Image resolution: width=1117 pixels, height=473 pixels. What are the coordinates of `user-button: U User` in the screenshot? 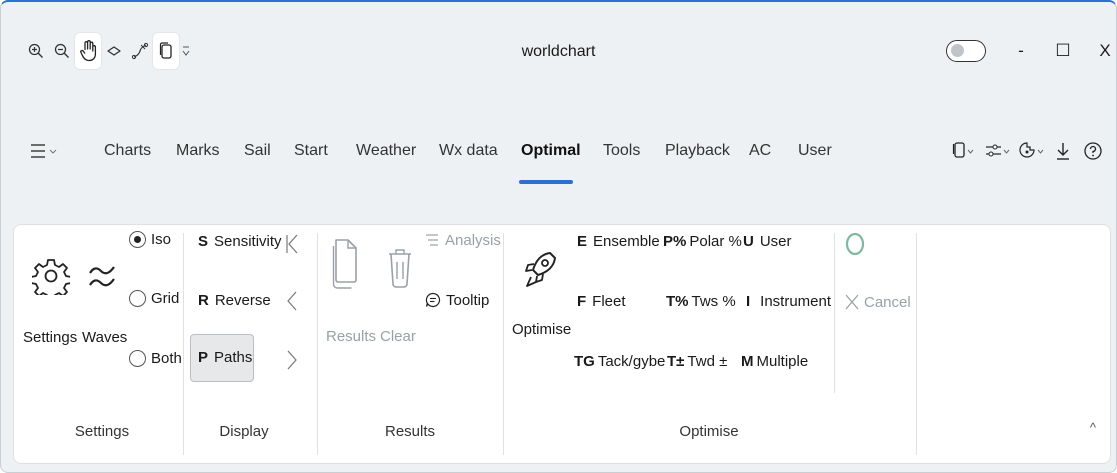 It's located at (767, 241).